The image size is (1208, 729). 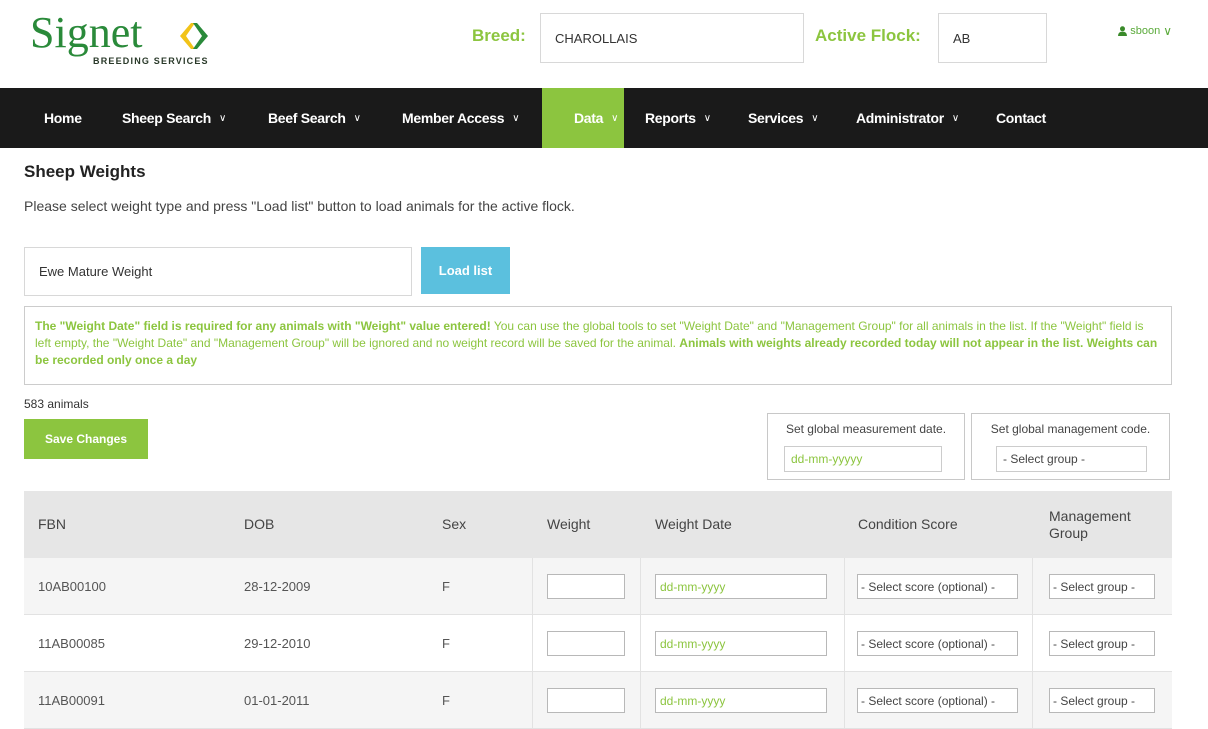 I want to click on active-flock-label: Active Flock:, so click(x=868, y=35).